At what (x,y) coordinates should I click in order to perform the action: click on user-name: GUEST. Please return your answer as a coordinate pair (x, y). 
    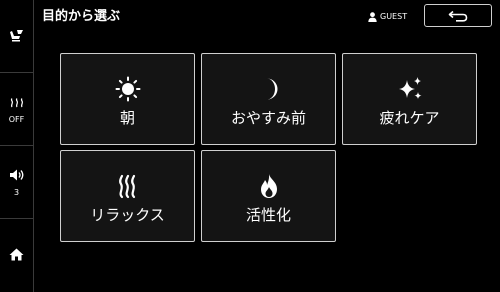
    Looking at the image, I should click on (394, 16).